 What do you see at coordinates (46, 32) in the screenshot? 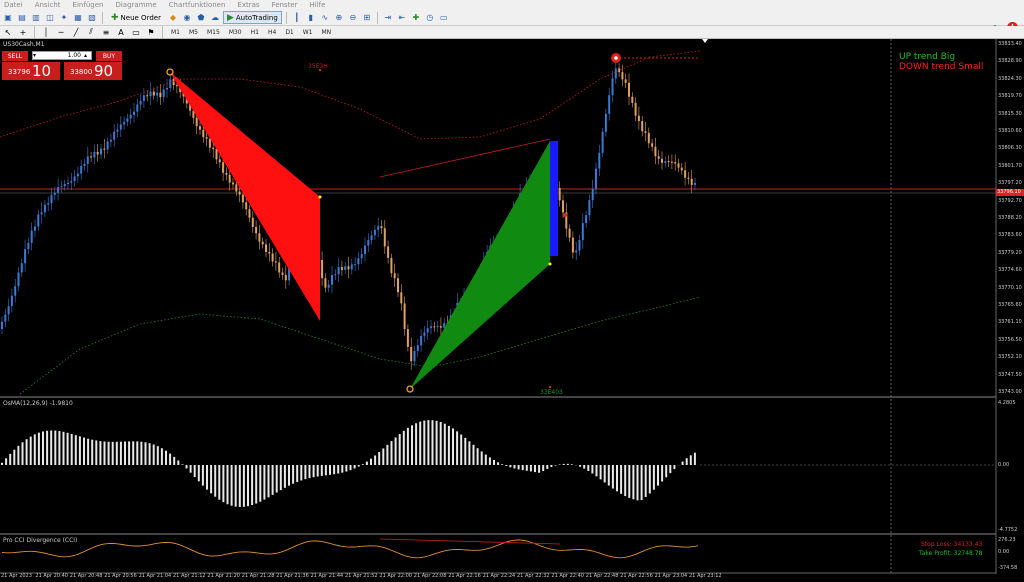
I see `vertical-line-icon: │` at bounding box center [46, 32].